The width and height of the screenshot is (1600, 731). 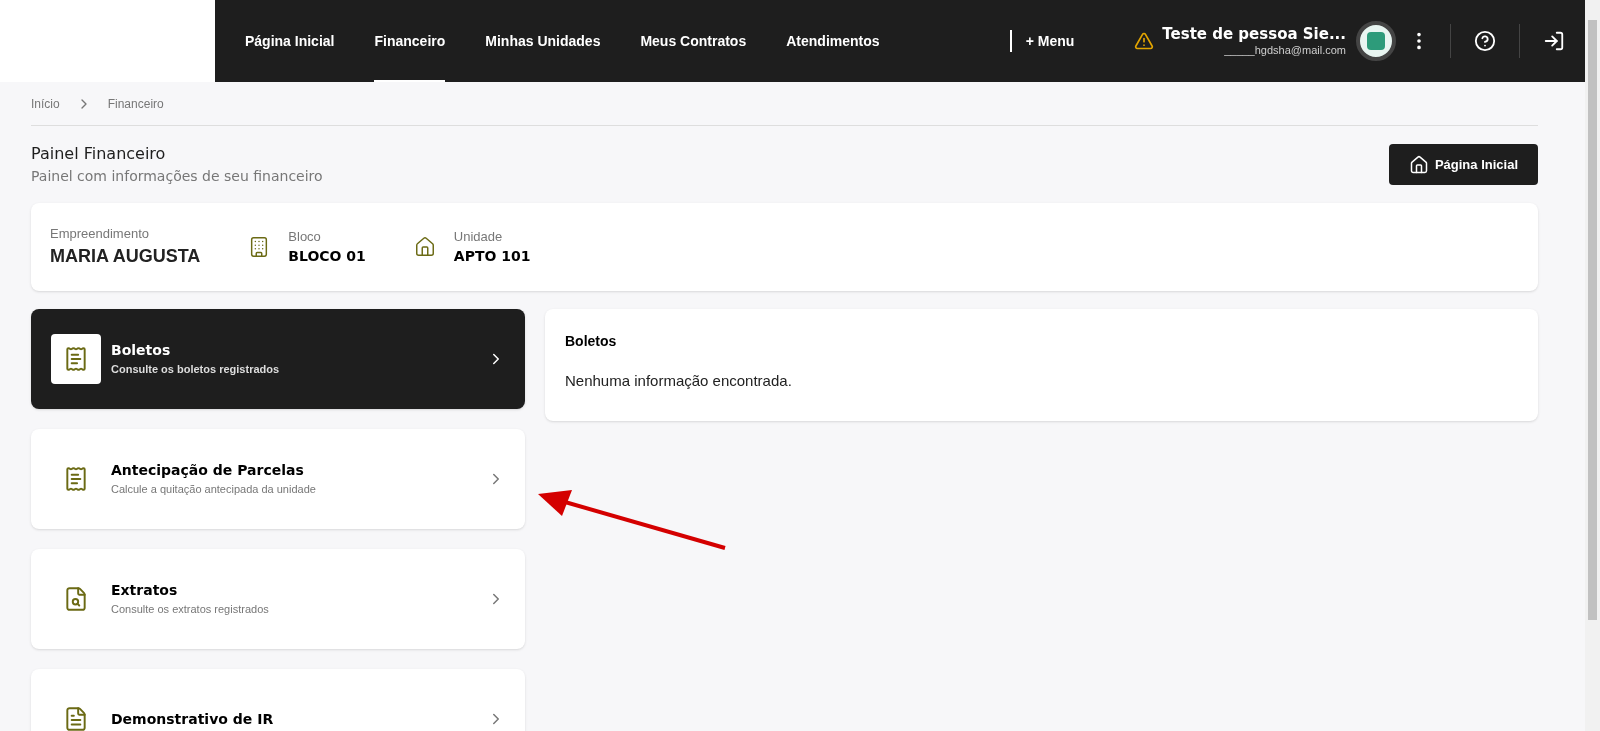 What do you see at coordinates (125, 257) in the screenshot?
I see `info-value: MARIA AUGUSTA` at bounding box center [125, 257].